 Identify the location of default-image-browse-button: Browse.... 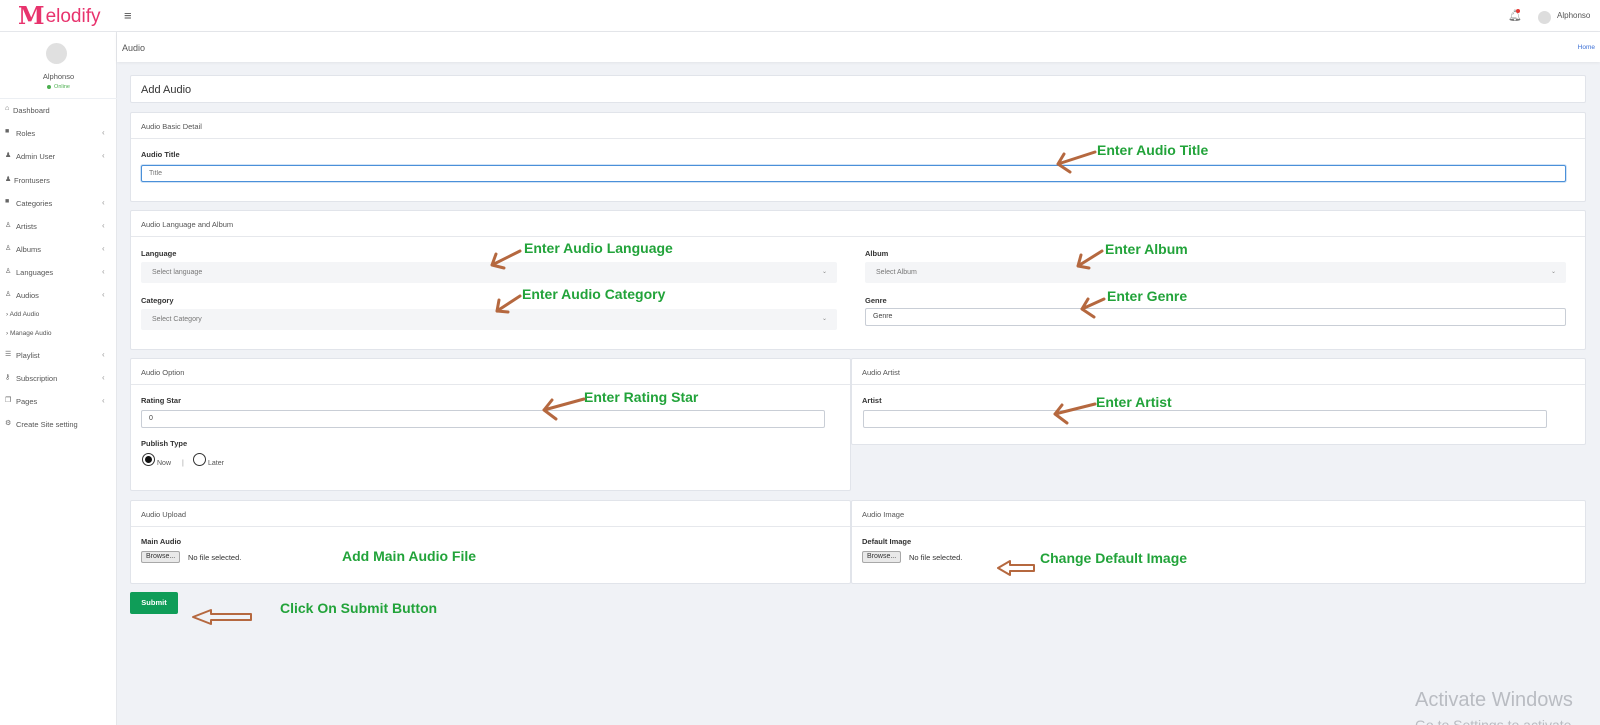
(882, 557).